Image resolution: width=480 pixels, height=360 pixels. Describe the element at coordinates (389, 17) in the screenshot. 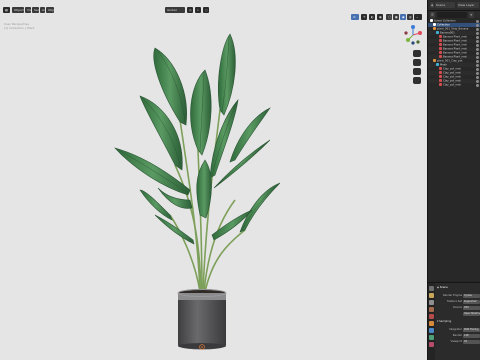

I see `shading-wireframe-icon: ◯` at that location.